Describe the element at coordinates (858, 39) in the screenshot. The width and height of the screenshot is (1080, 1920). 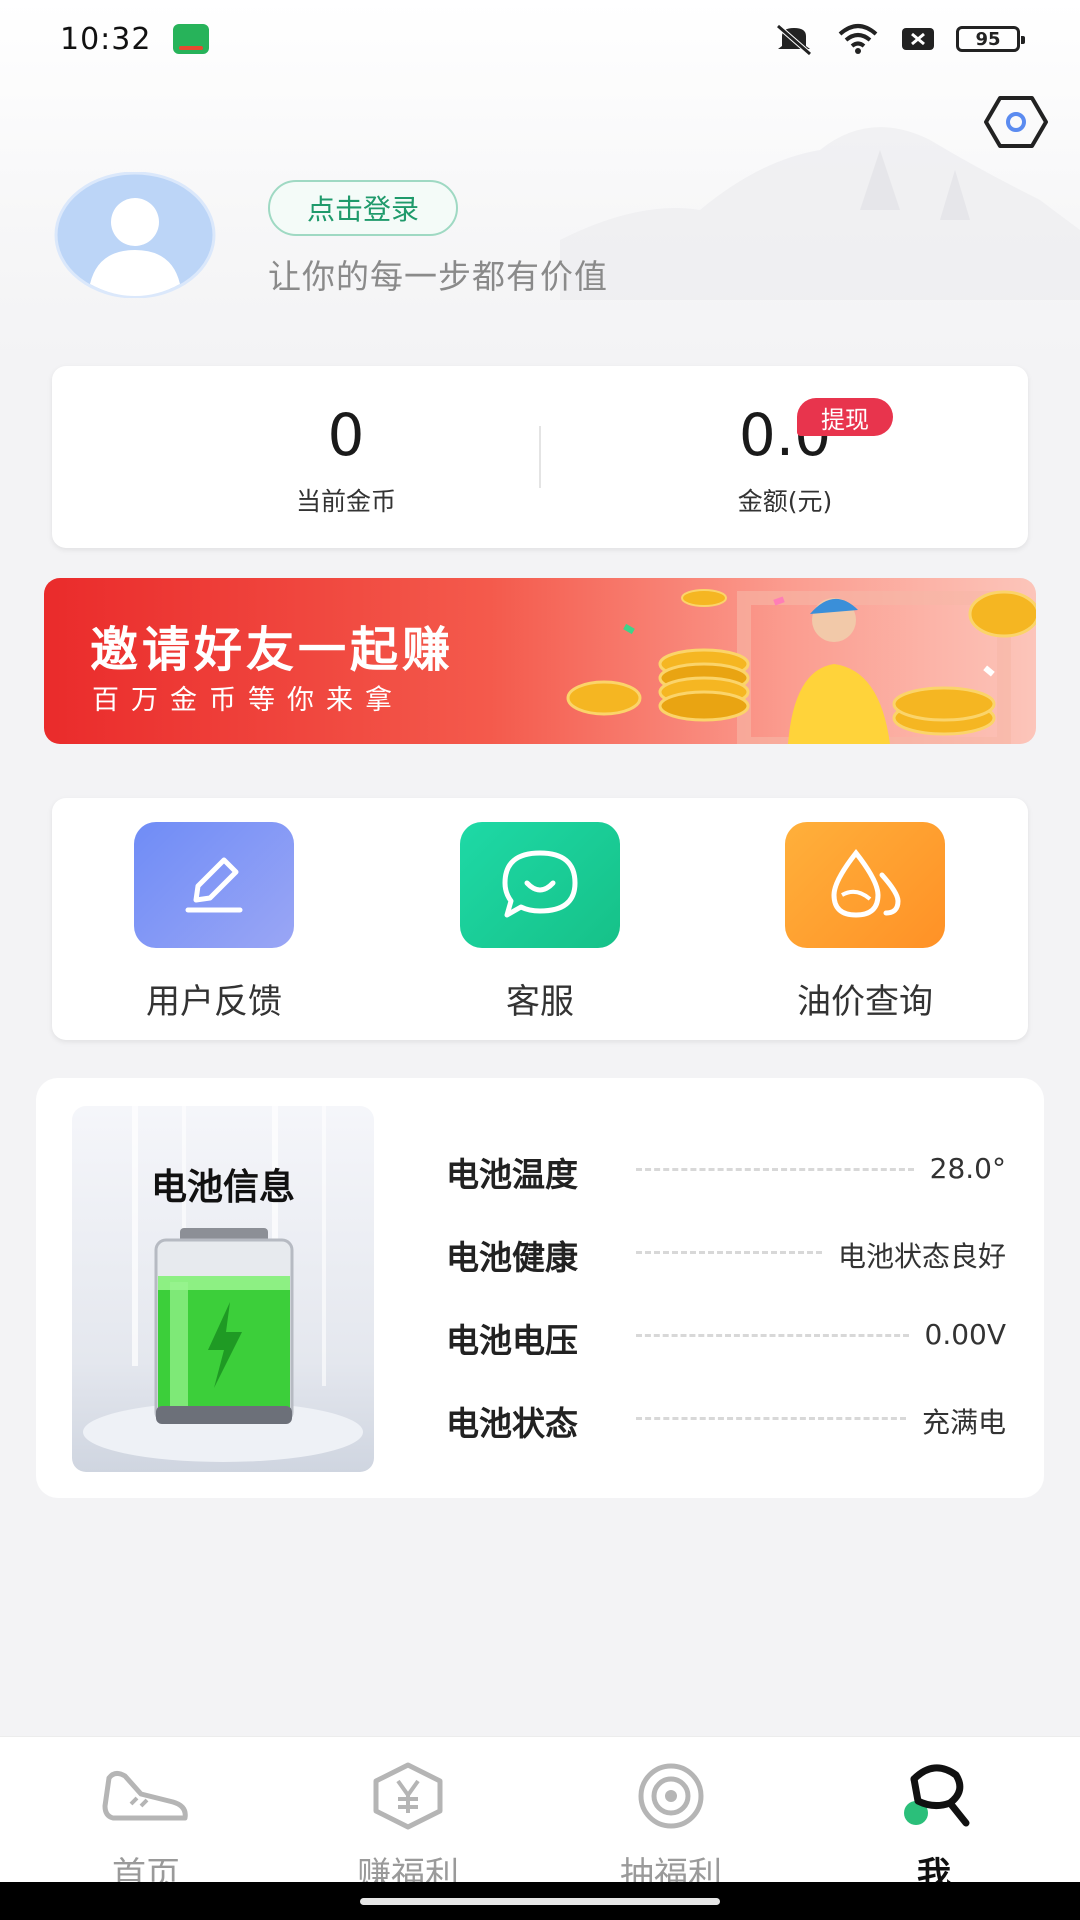
I see `wifi-icon` at that location.